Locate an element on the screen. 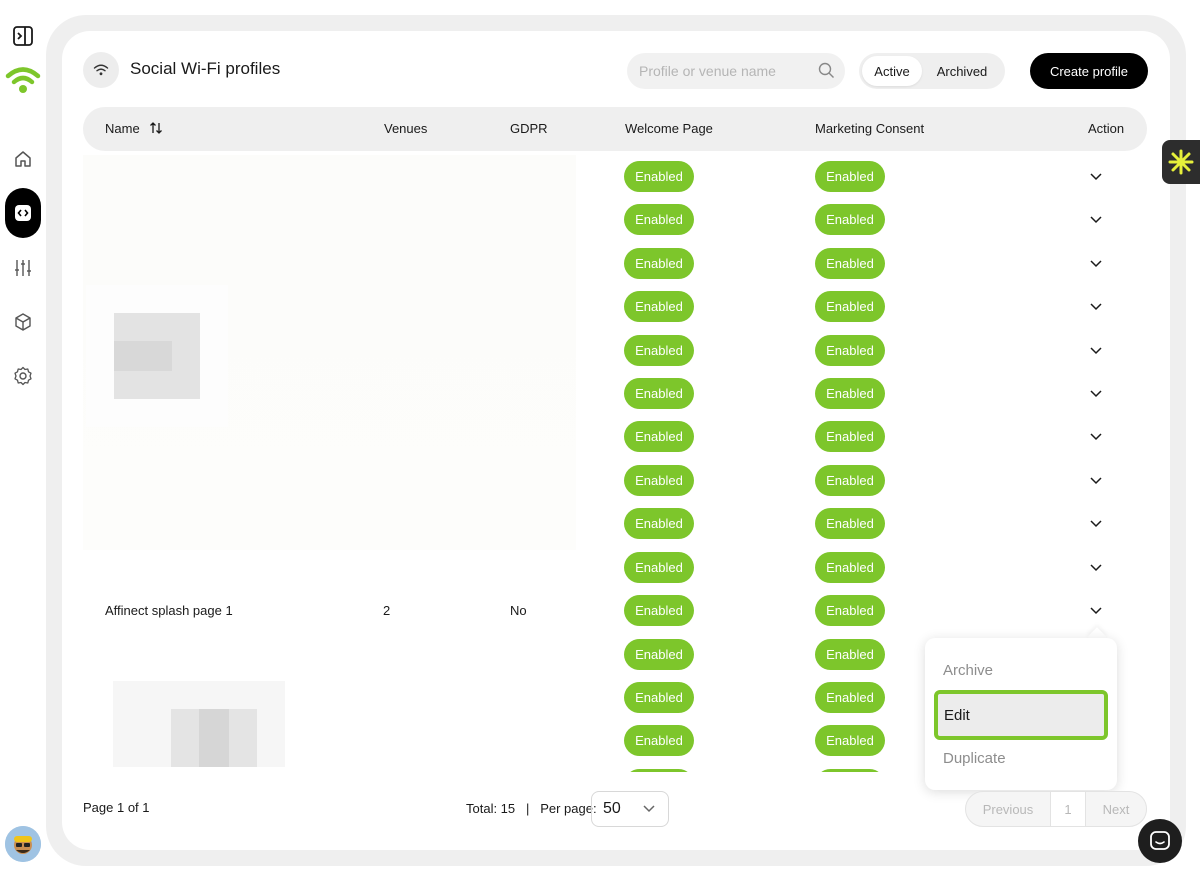  gear-icon is located at coordinates (23, 376).